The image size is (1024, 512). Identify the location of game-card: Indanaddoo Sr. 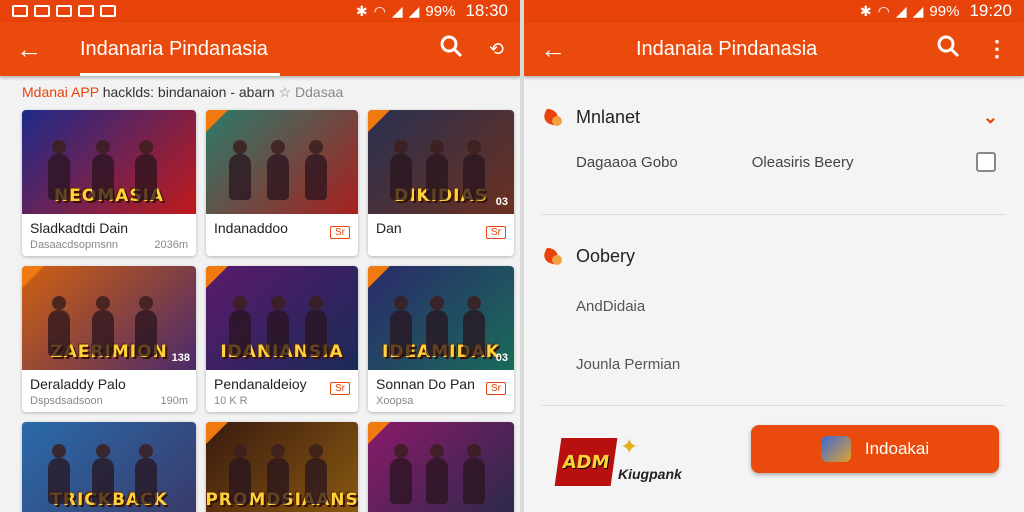
(282, 183).